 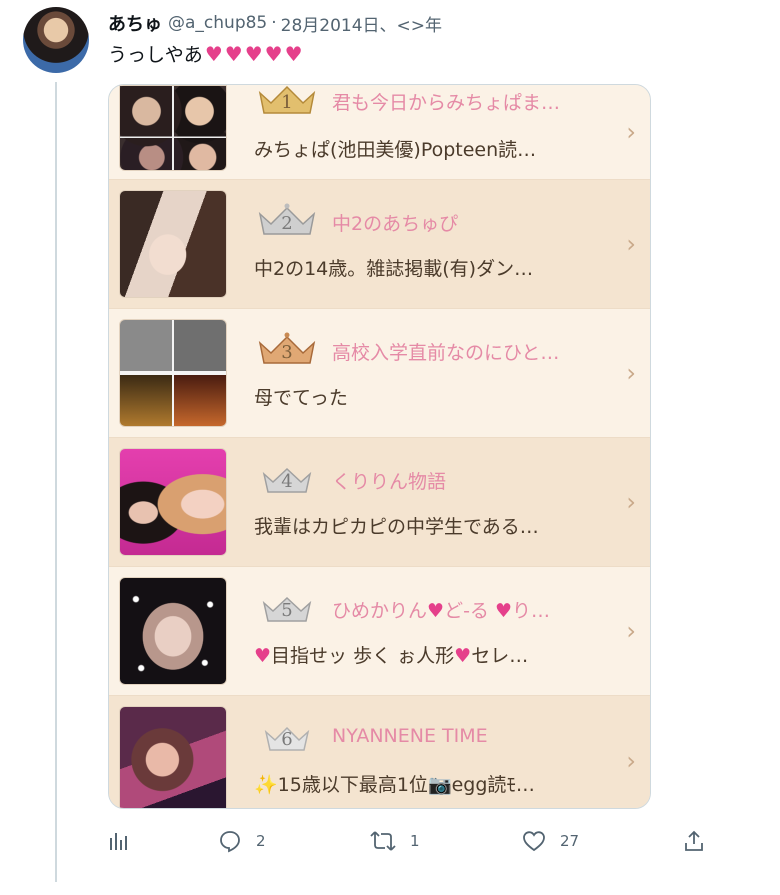 What do you see at coordinates (383, 841) in the screenshot?
I see `retweet-icon` at bounding box center [383, 841].